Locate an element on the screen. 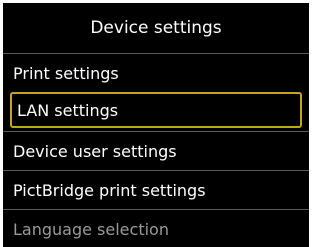  menu-item-pictbridge-print-settings: PictBridge print settings is located at coordinates (156, 189).